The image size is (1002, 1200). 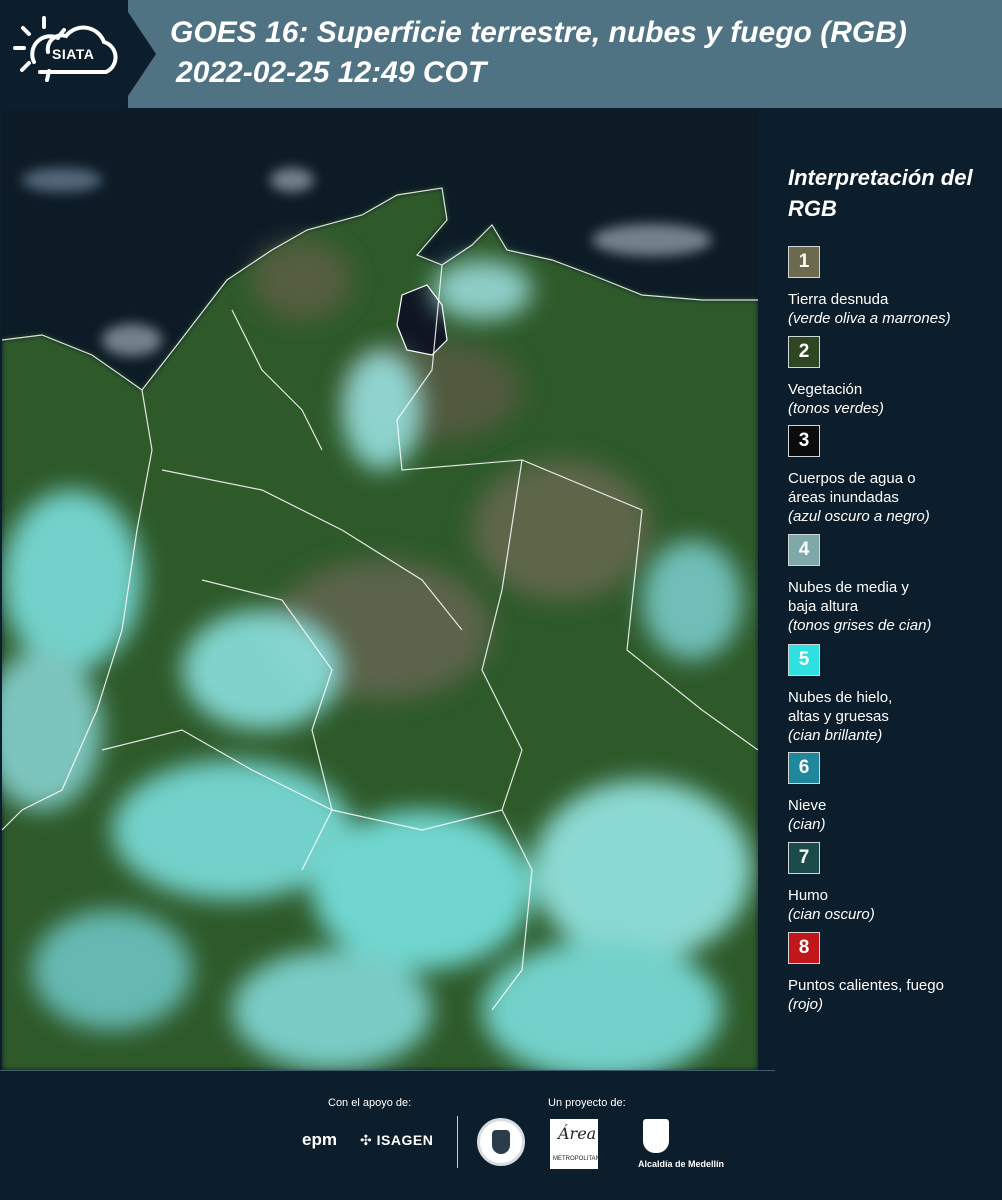 I want to click on legend-item-7: 7 Humo (cian oscuro), so click(x=893, y=883).